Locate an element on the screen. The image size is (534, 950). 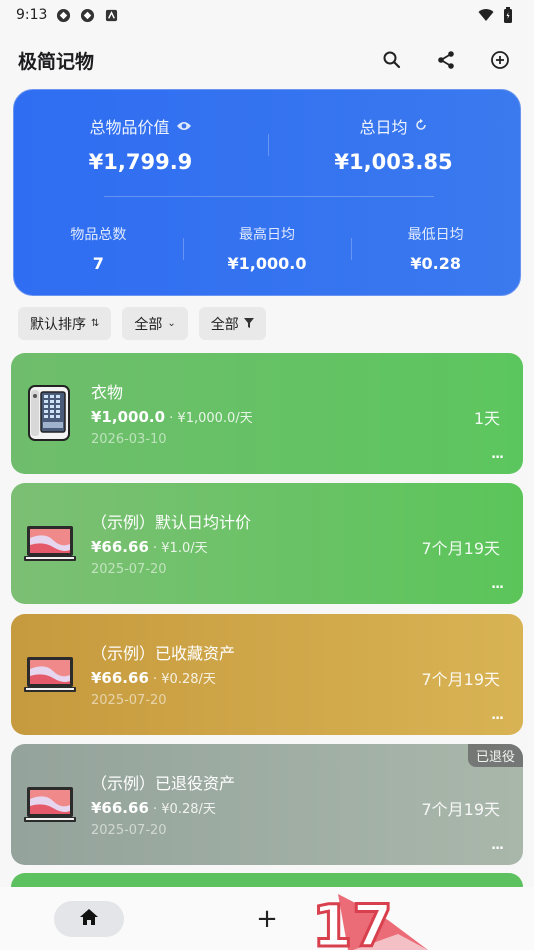
total-value: ¥1,799.9 is located at coordinates (140, 162).